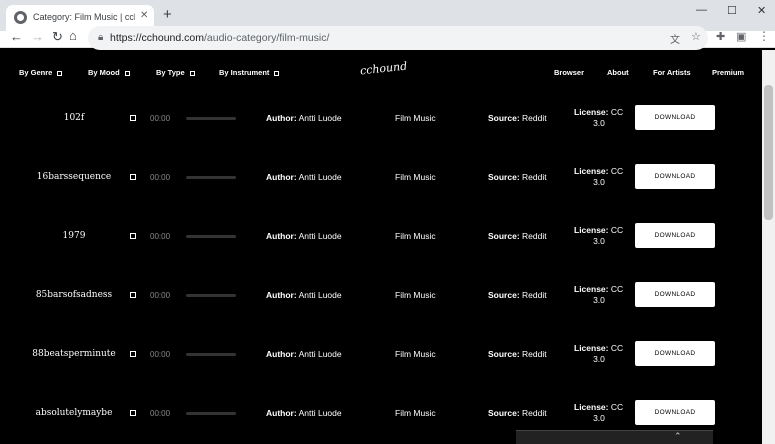 The width and height of the screenshot is (775, 444). Describe the element at coordinates (144, 15) in the screenshot. I see `tab-close-icon: ✕` at that location.